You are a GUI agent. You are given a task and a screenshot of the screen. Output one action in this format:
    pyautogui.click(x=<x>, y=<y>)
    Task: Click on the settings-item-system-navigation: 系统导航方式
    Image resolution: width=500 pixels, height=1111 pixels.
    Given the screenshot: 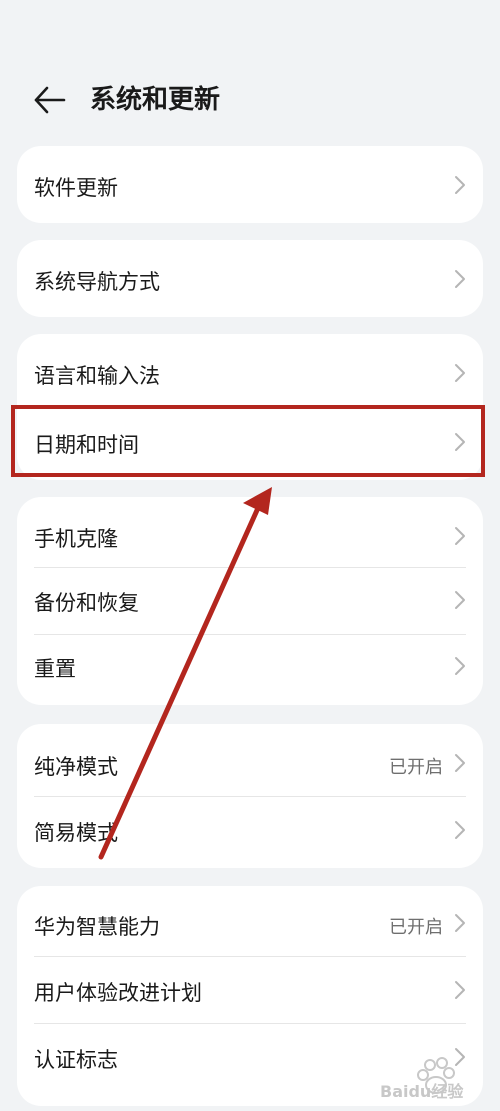 What is the action you would take?
    pyautogui.click(x=250, y=278)
    